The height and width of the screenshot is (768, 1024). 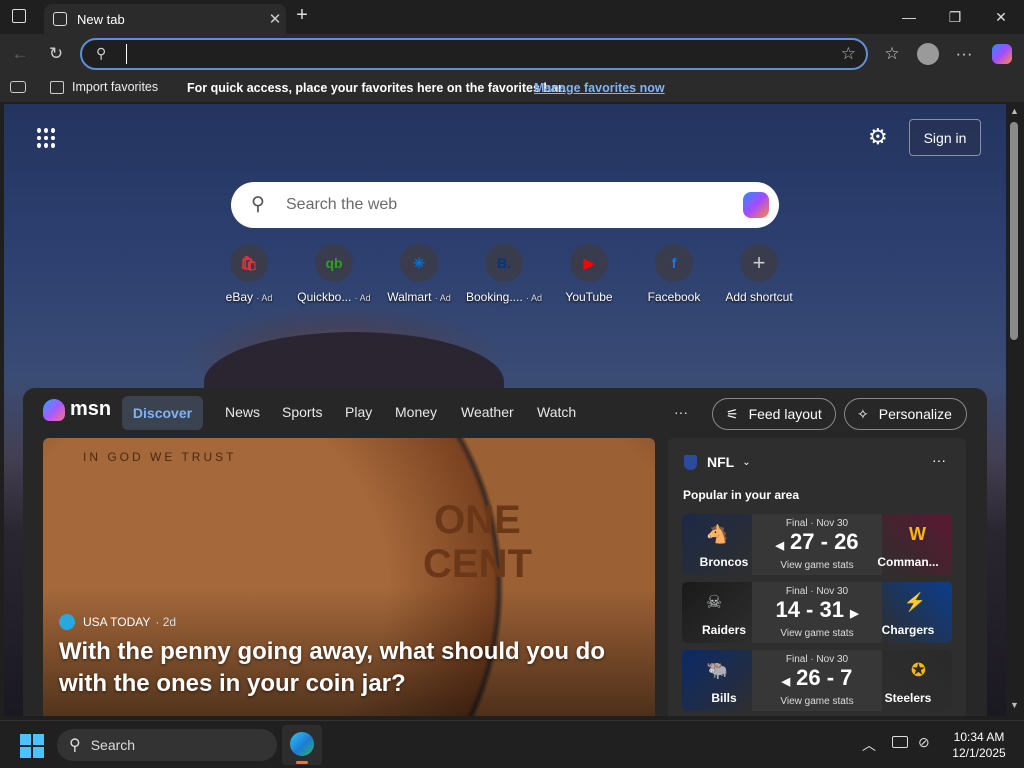 What do you see at coordinates (487, 412) in the screenshot?
I see `nav-weather: Weather` at bounding box center [487, 412].